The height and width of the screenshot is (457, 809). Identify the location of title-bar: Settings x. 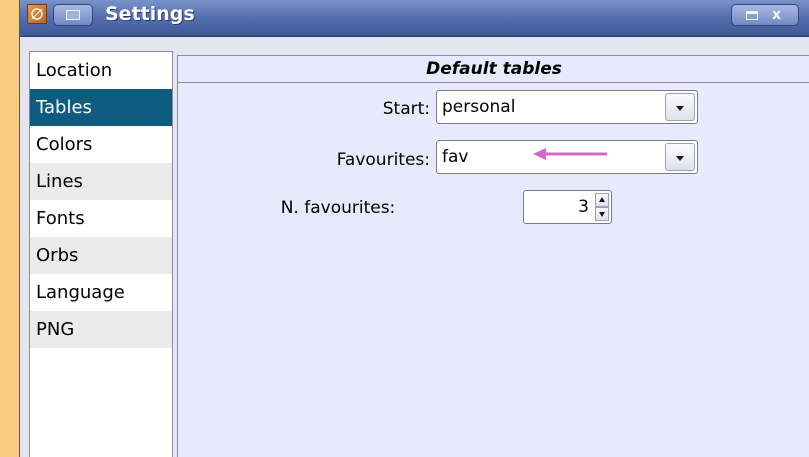
(414, 18).